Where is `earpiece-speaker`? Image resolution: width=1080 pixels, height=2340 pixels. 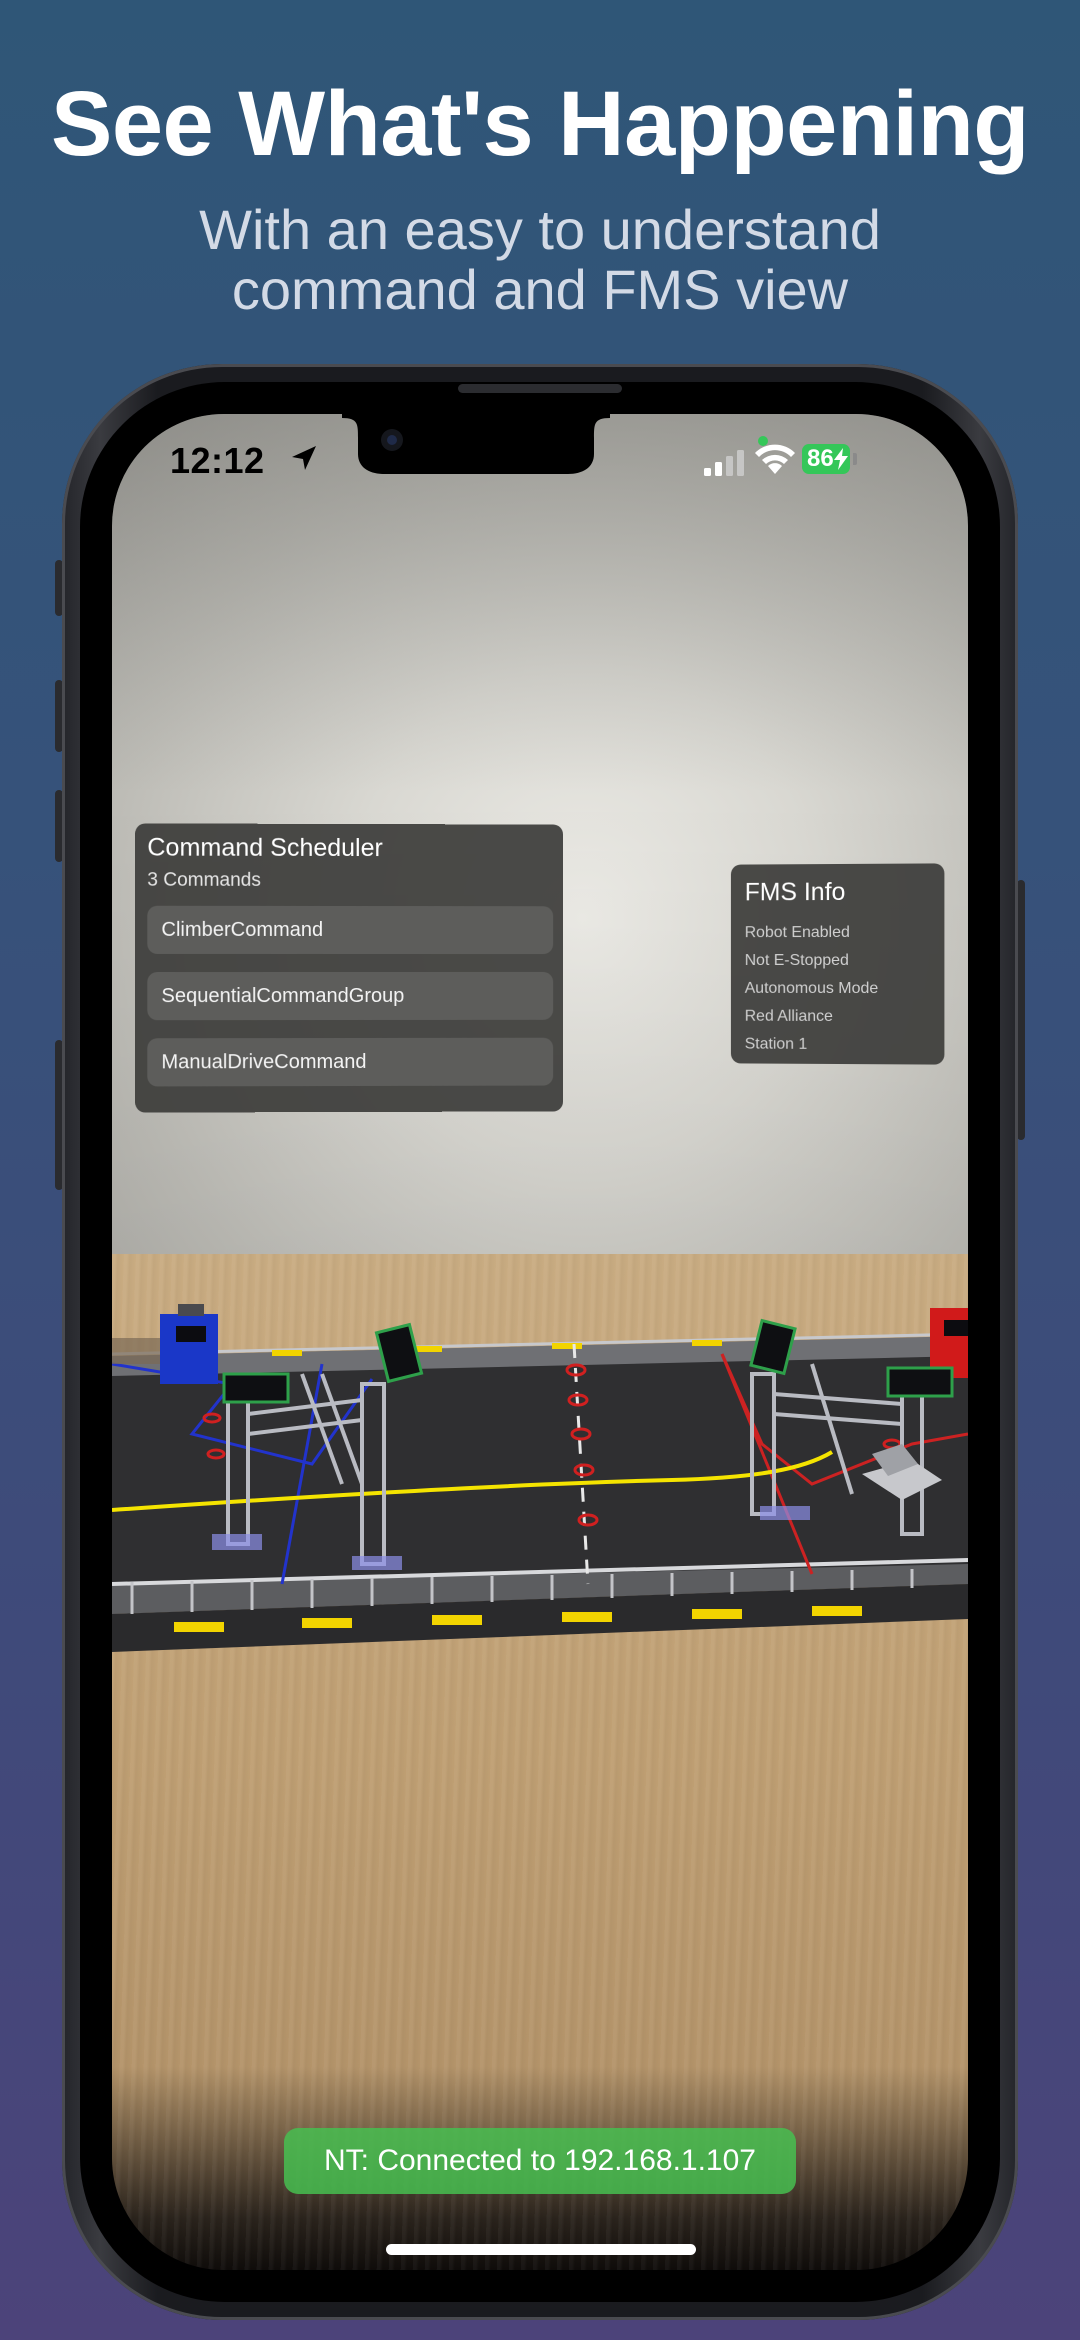 earpiece-speaker is located at coordinates (540, 388).